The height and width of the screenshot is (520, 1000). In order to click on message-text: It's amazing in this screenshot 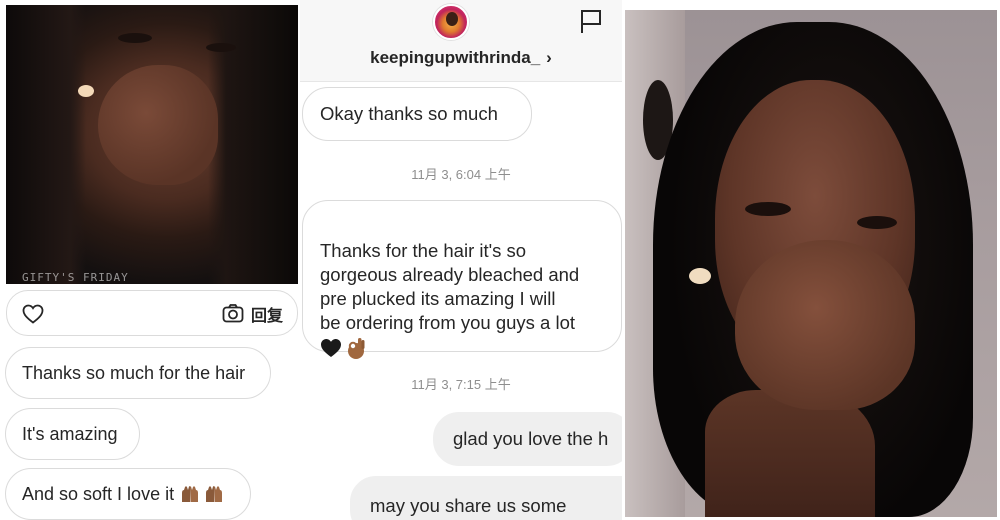, I will do `click(70, 433)`.